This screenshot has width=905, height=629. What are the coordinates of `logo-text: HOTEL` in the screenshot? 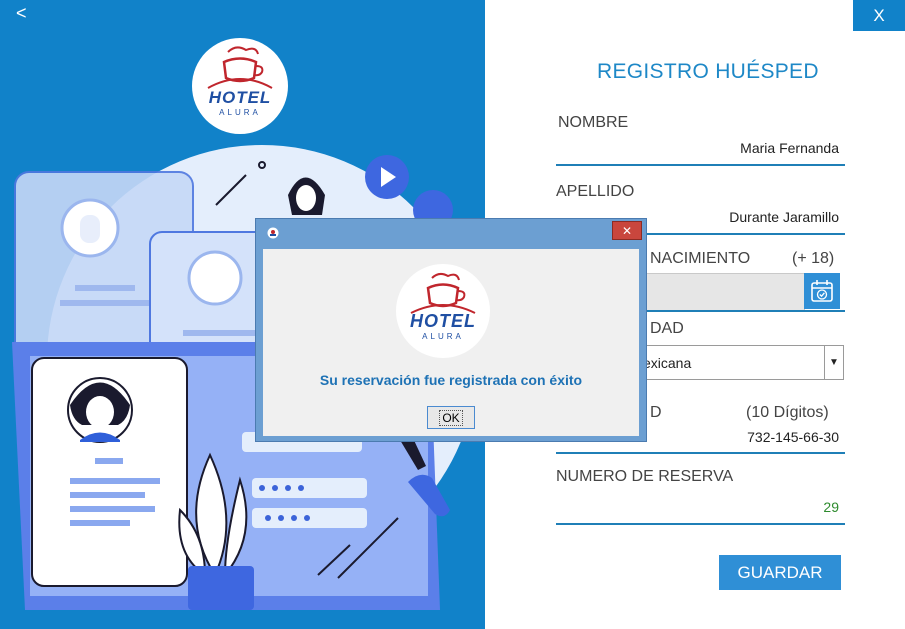 It's located at (240, 97).